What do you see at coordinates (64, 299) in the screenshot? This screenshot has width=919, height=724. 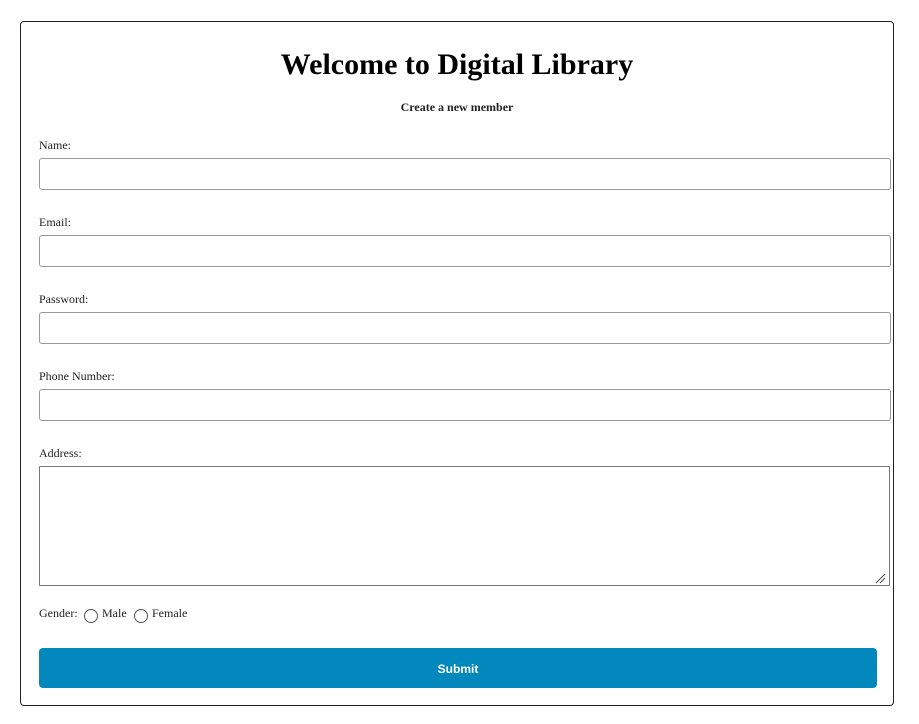 I see `password-label: Password:` at bounding box center [64, 299].